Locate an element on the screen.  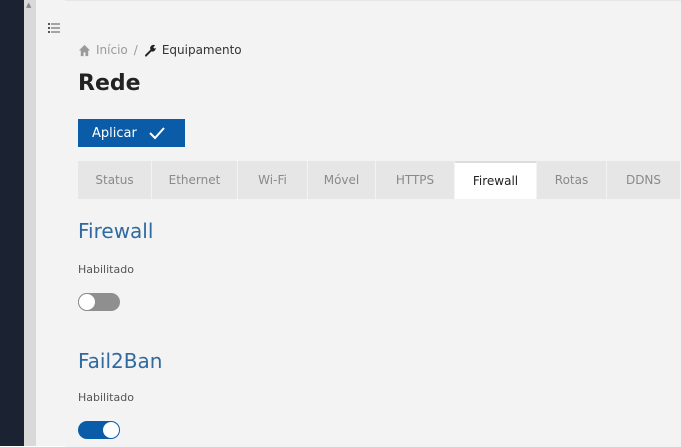
scrollbar: ▲ is located at coordinates (30, 223).